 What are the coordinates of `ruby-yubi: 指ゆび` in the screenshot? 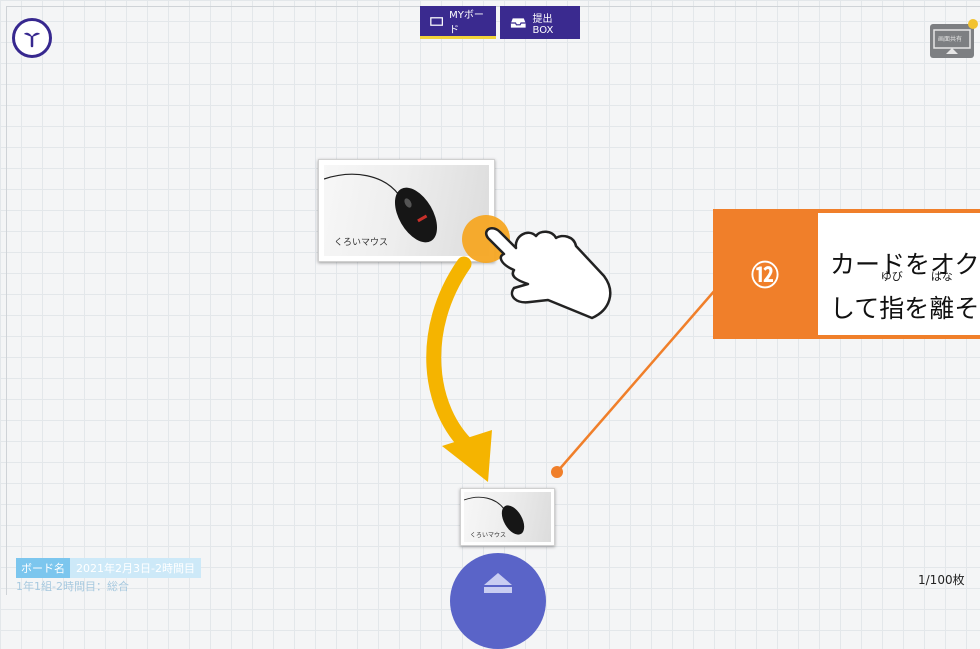 It's located at (892, 301).